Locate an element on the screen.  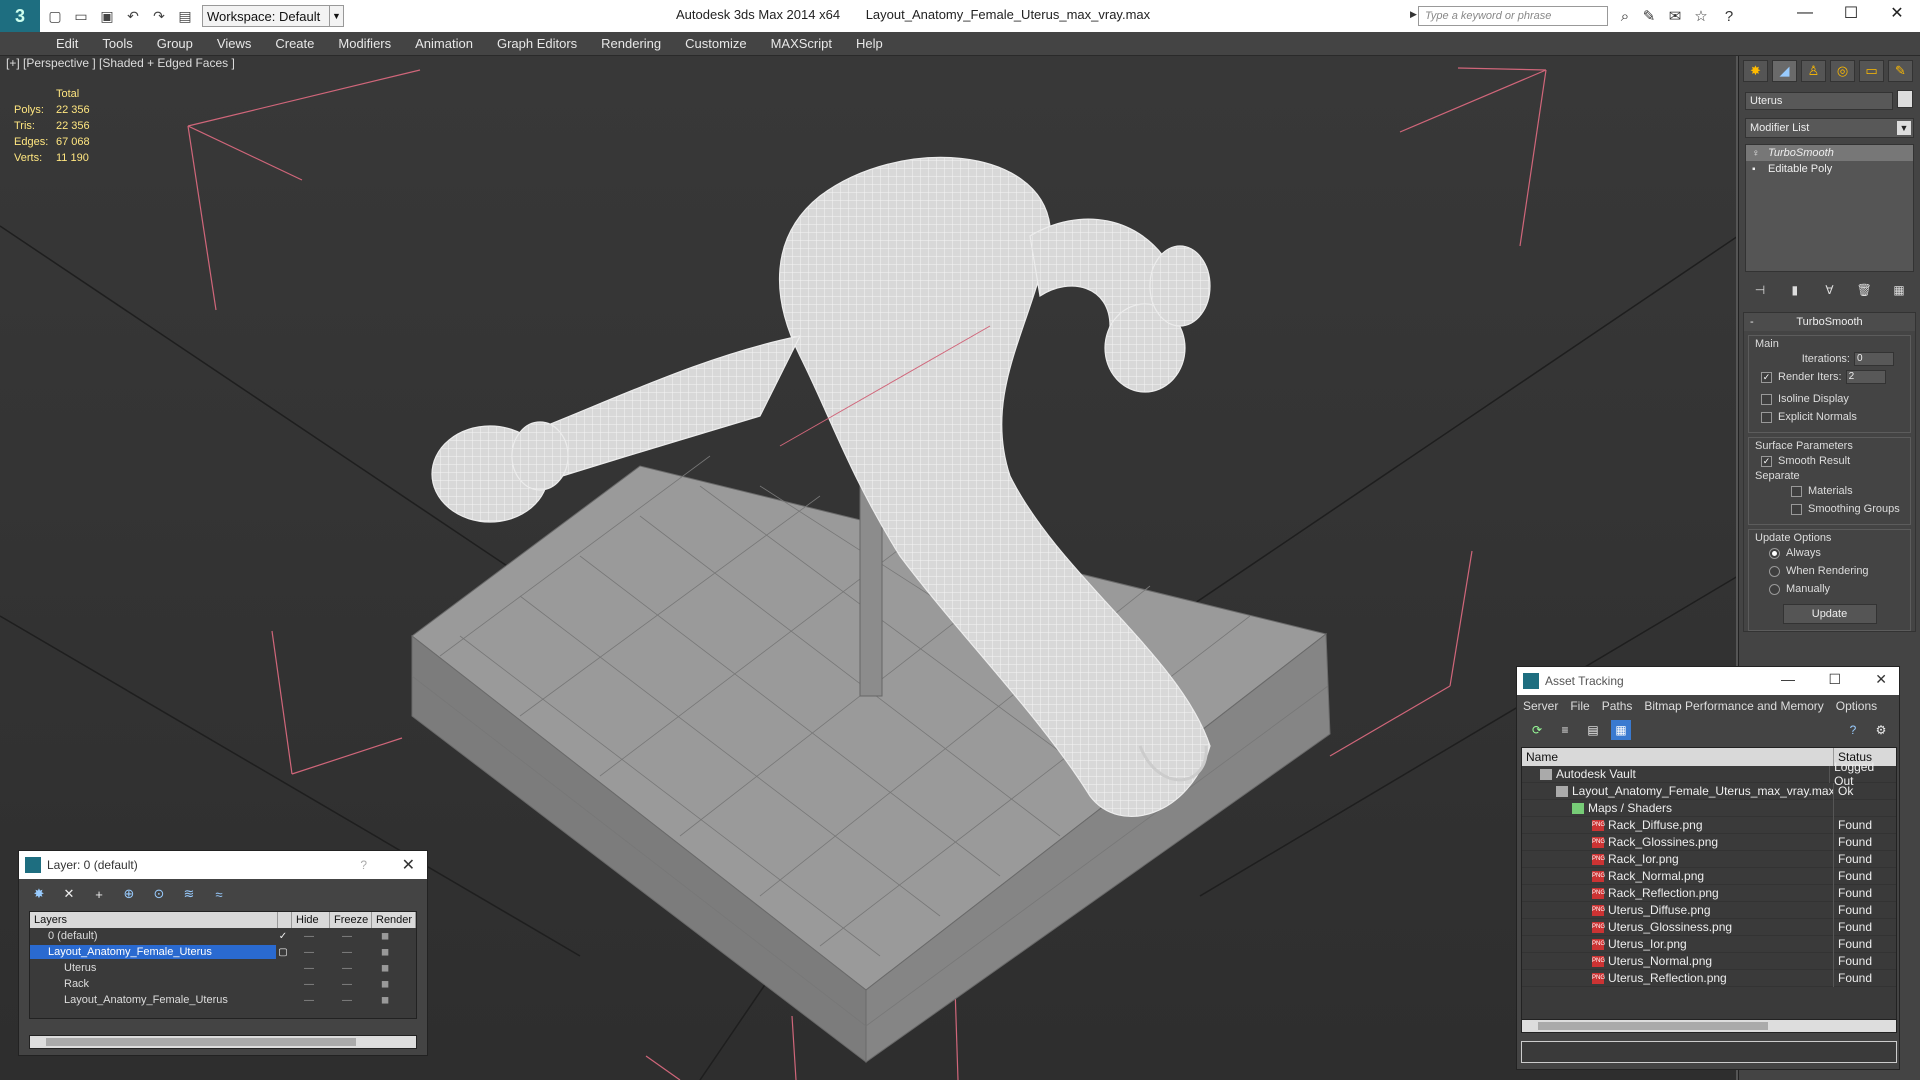
column-header: Layers is located at coordinates (154, 920).